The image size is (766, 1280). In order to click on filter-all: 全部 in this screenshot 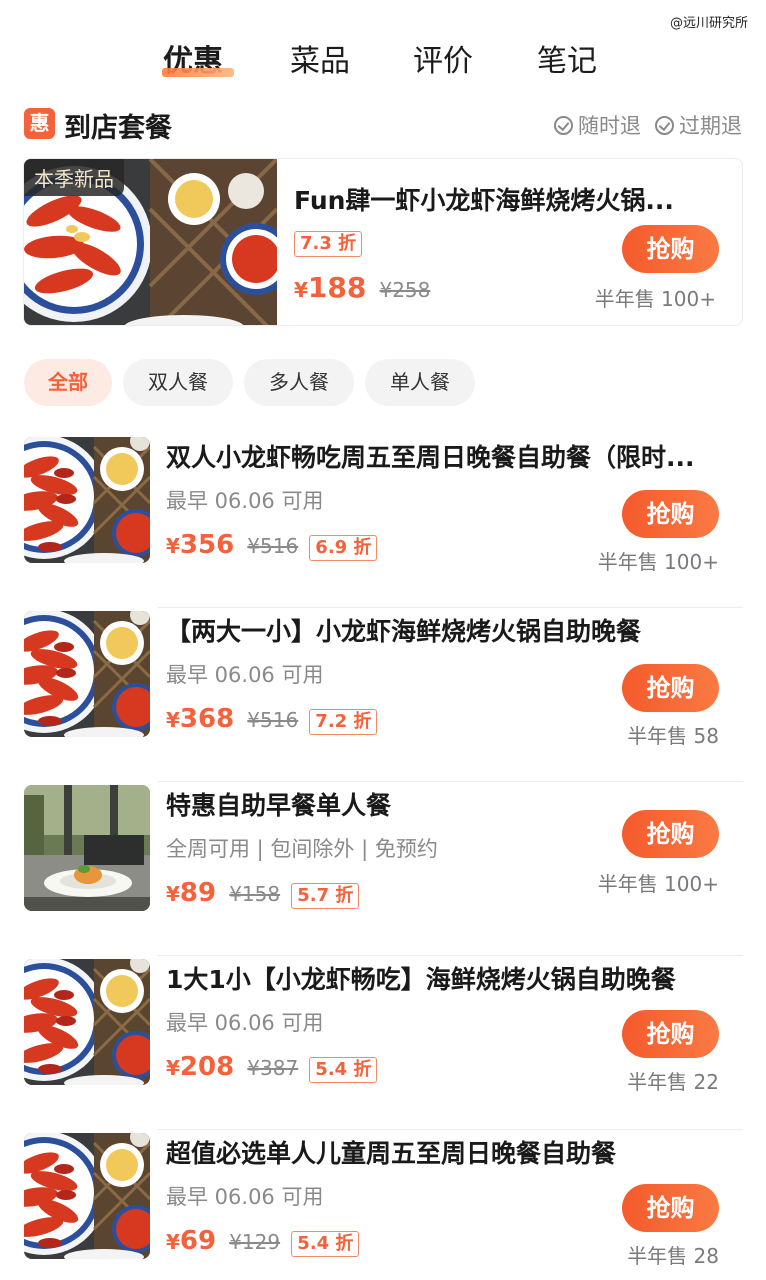, I will do `click(68, 382)`.